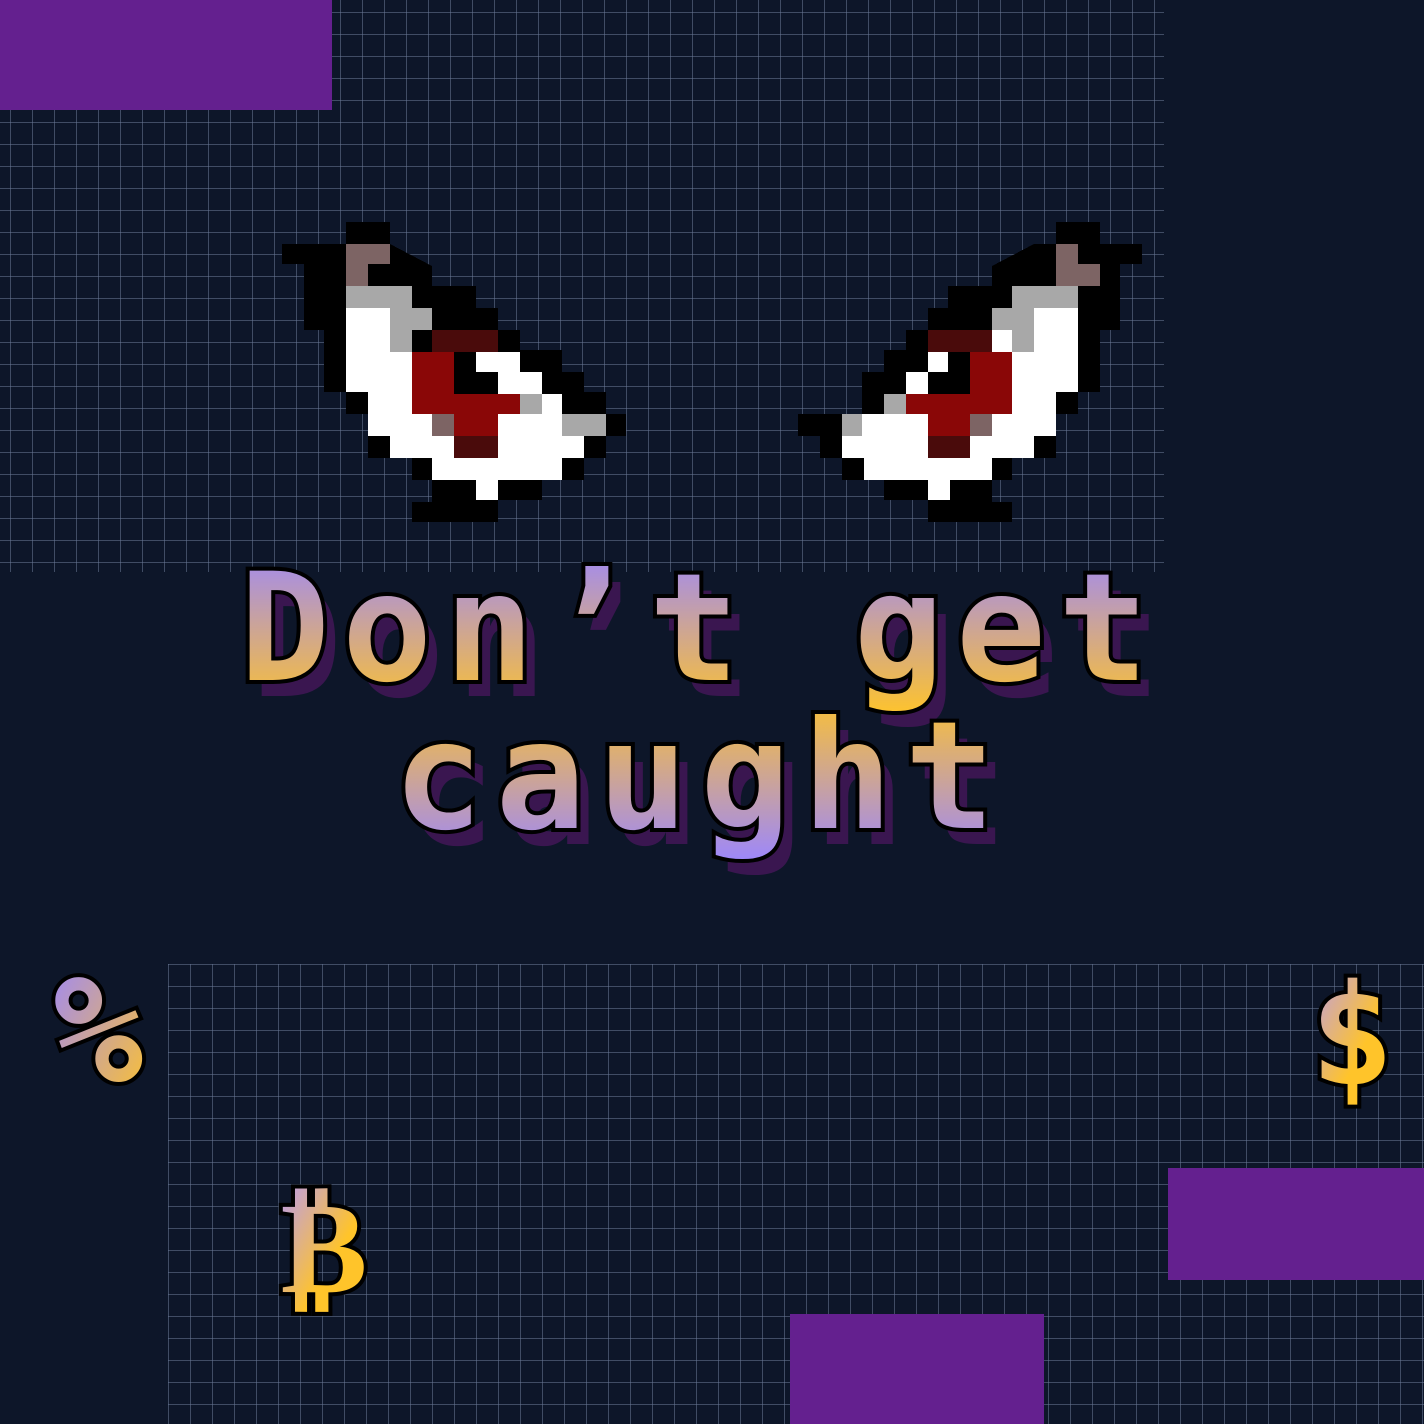  I want to click on eye-left-icon, so click(454, 372).